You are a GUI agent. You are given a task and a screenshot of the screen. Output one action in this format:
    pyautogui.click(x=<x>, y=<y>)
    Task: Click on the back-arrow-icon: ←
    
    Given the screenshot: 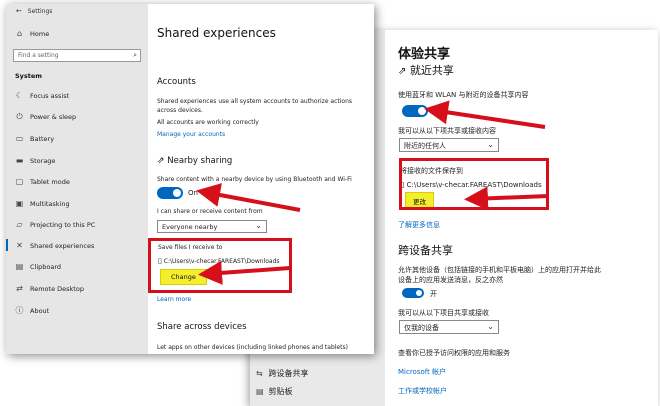 What is the action you would take?
    pyautogui.click(x=19, y=11)
    